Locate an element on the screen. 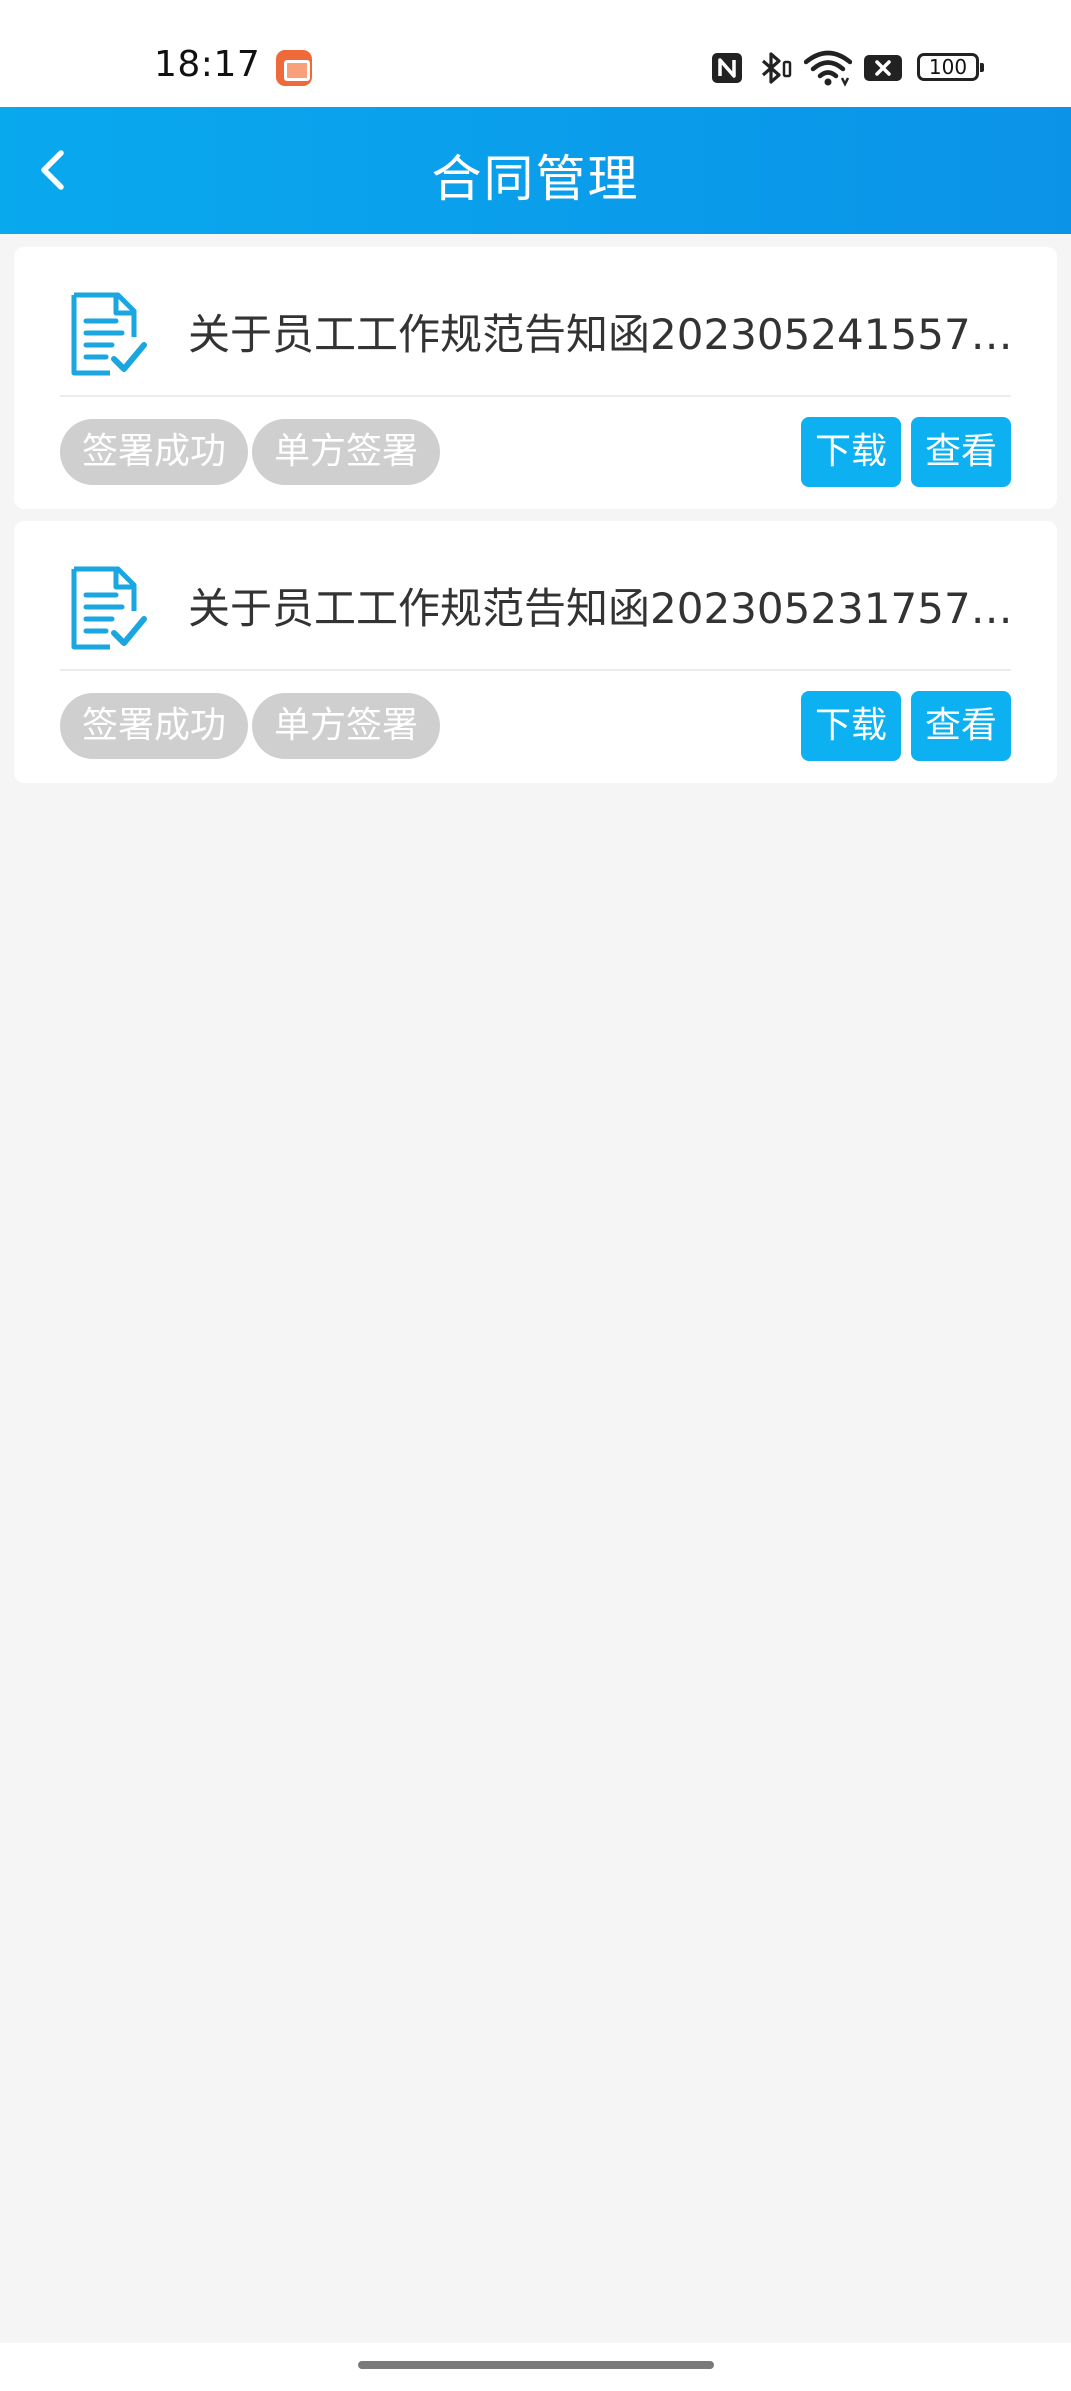 This screenshot has height=2391, width=1071. sim-off-icon is located at coordinates (883, 68).